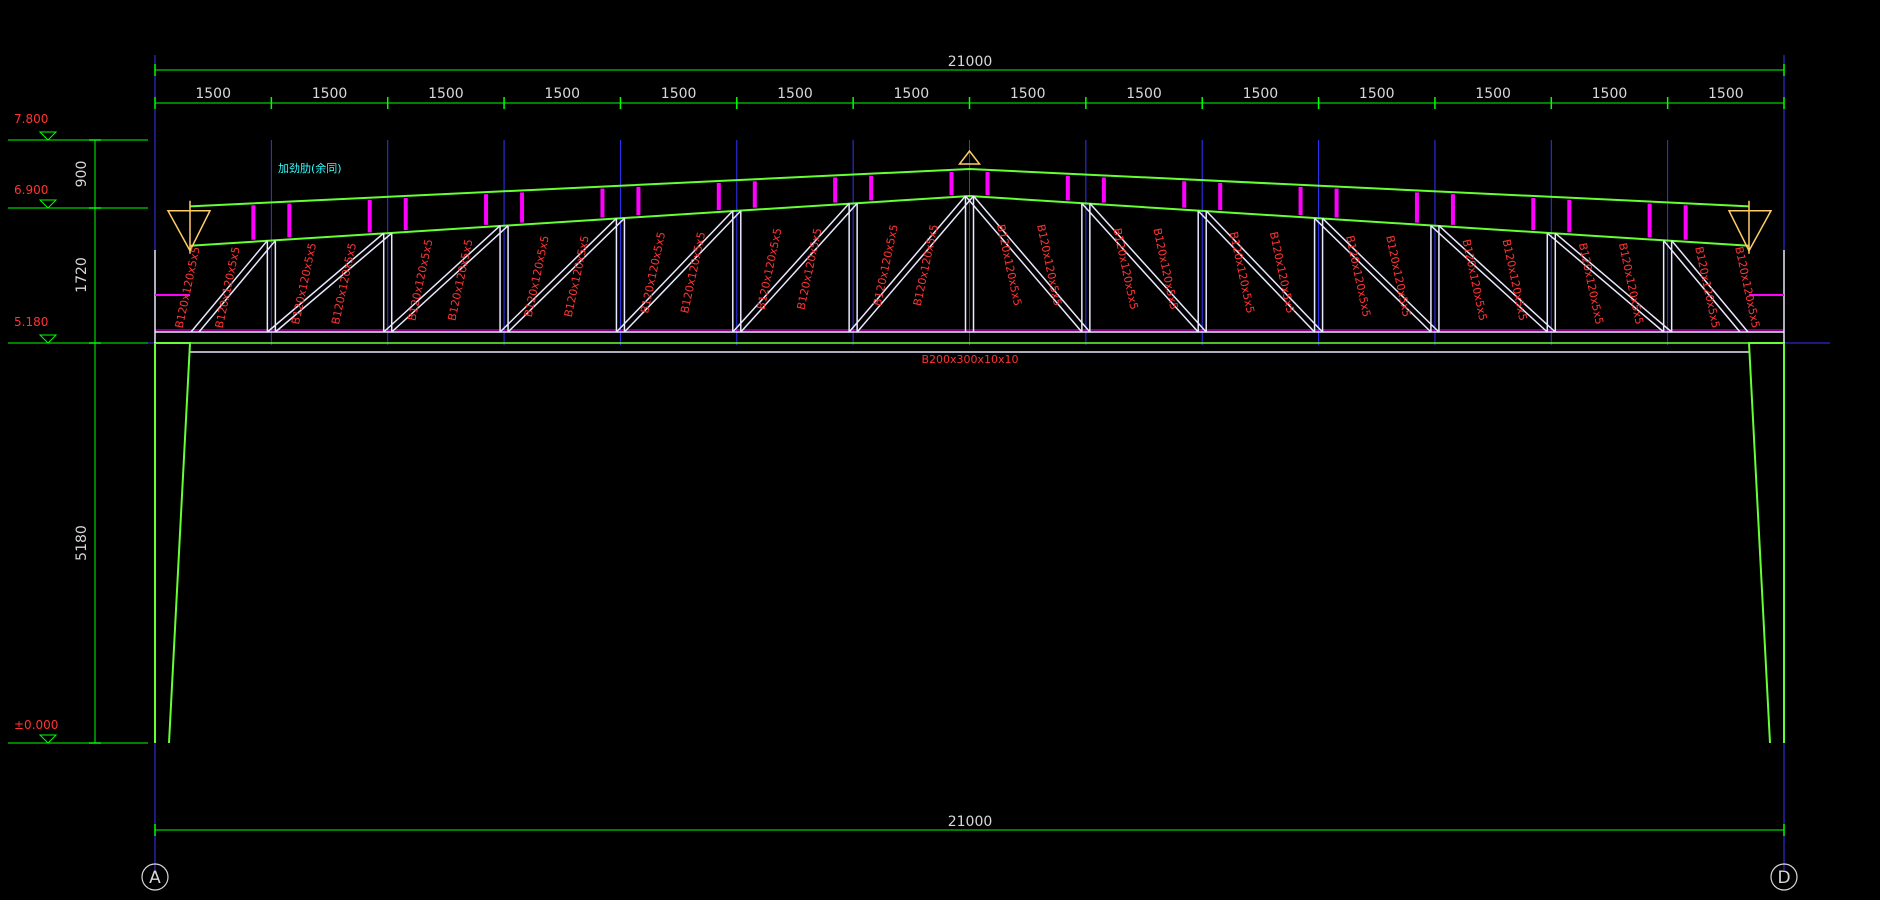 This screenshot has height=900, width=1880. I want to click on elevation-6900: 6.900, so click(31, 190).